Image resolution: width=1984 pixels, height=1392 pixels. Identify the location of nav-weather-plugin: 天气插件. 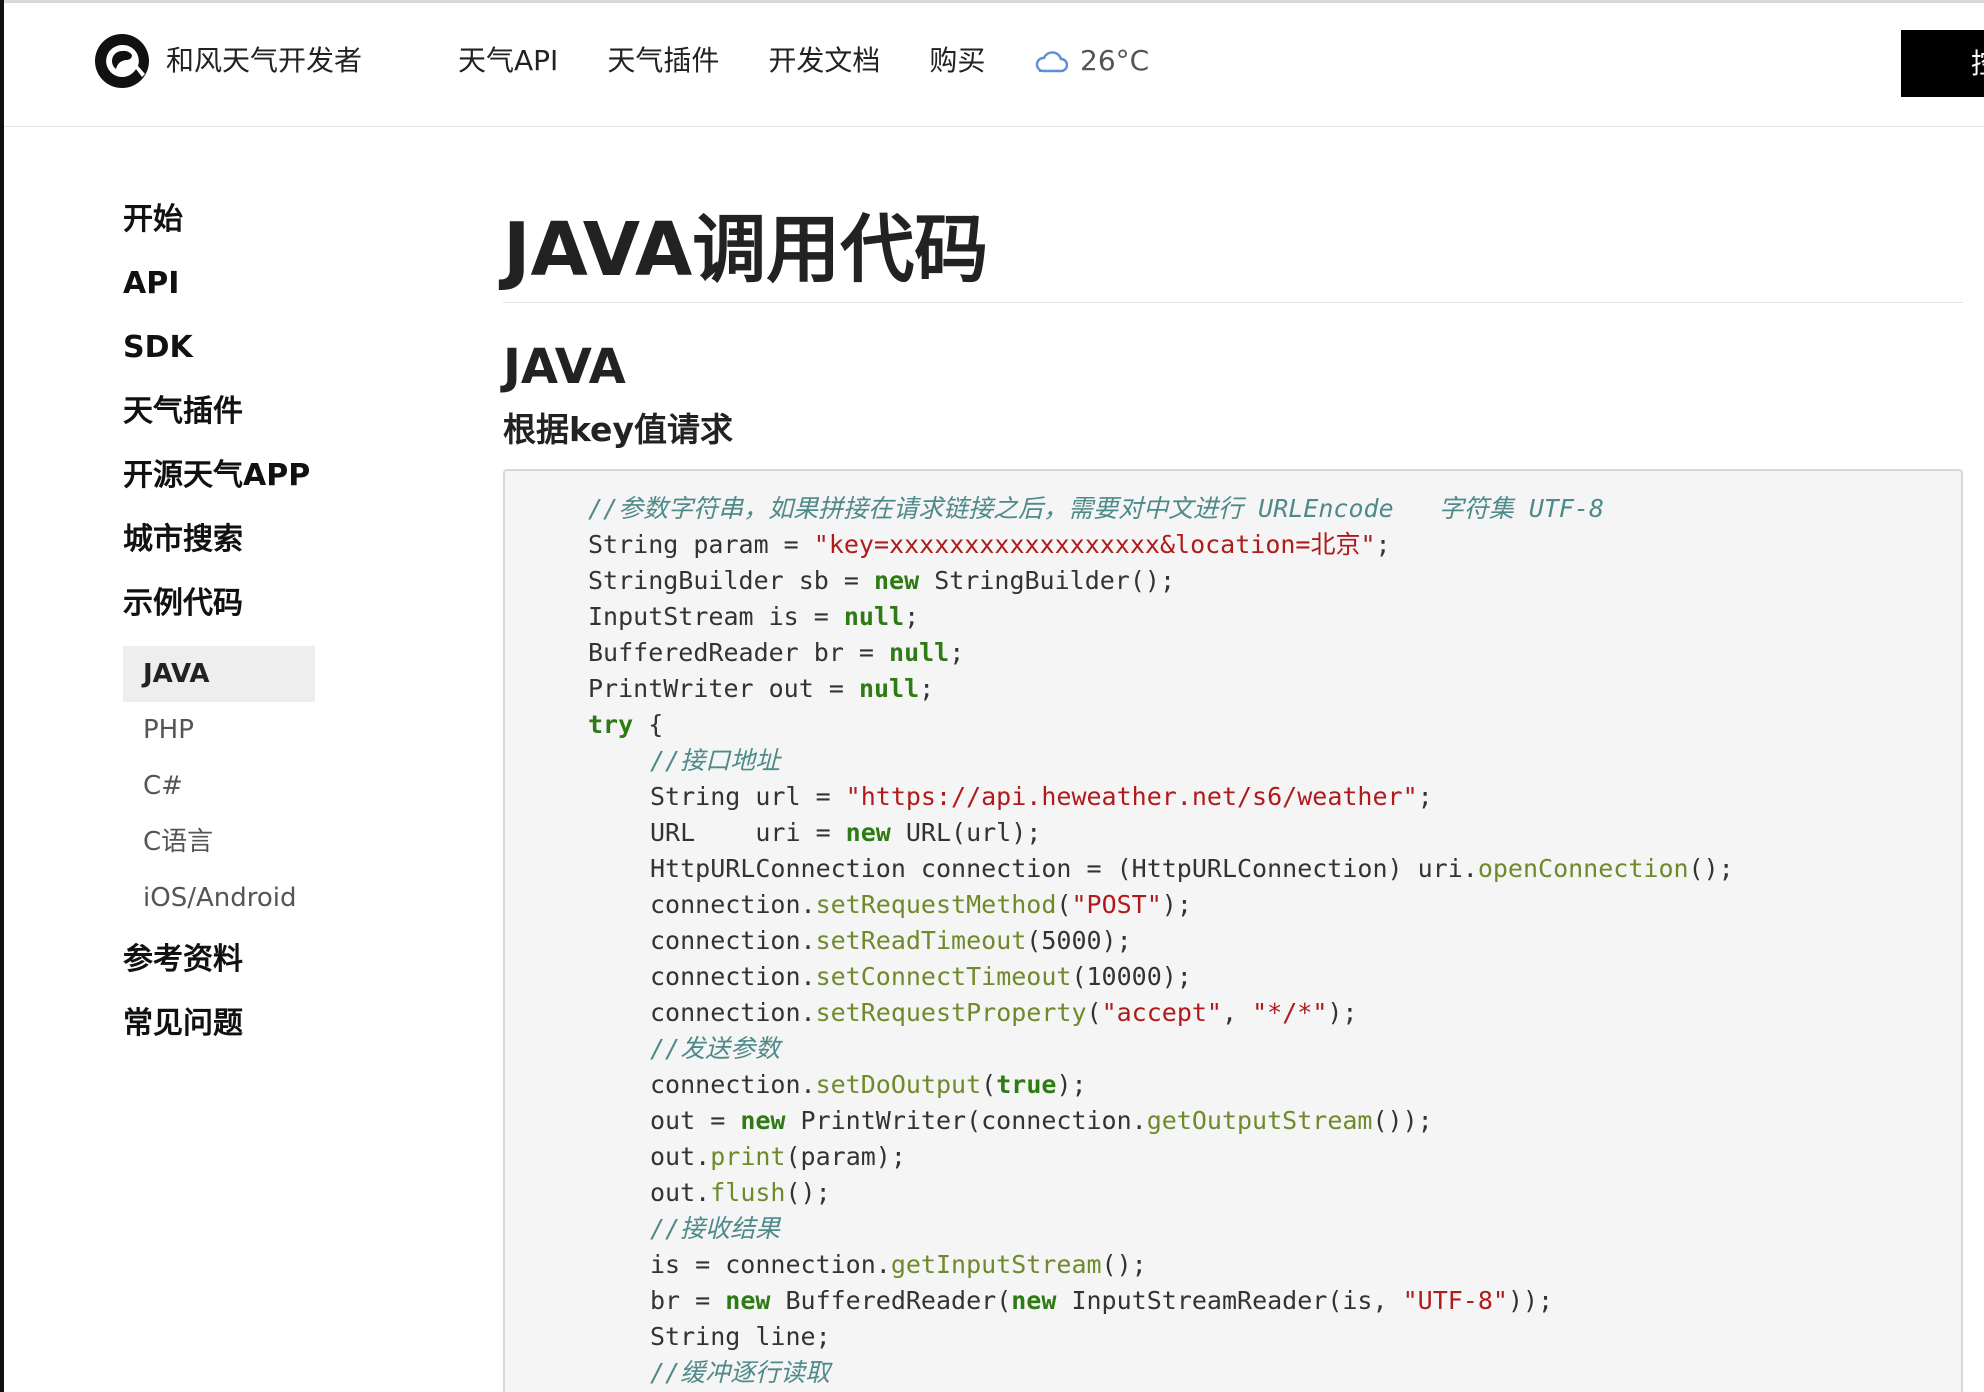
(663, 61).